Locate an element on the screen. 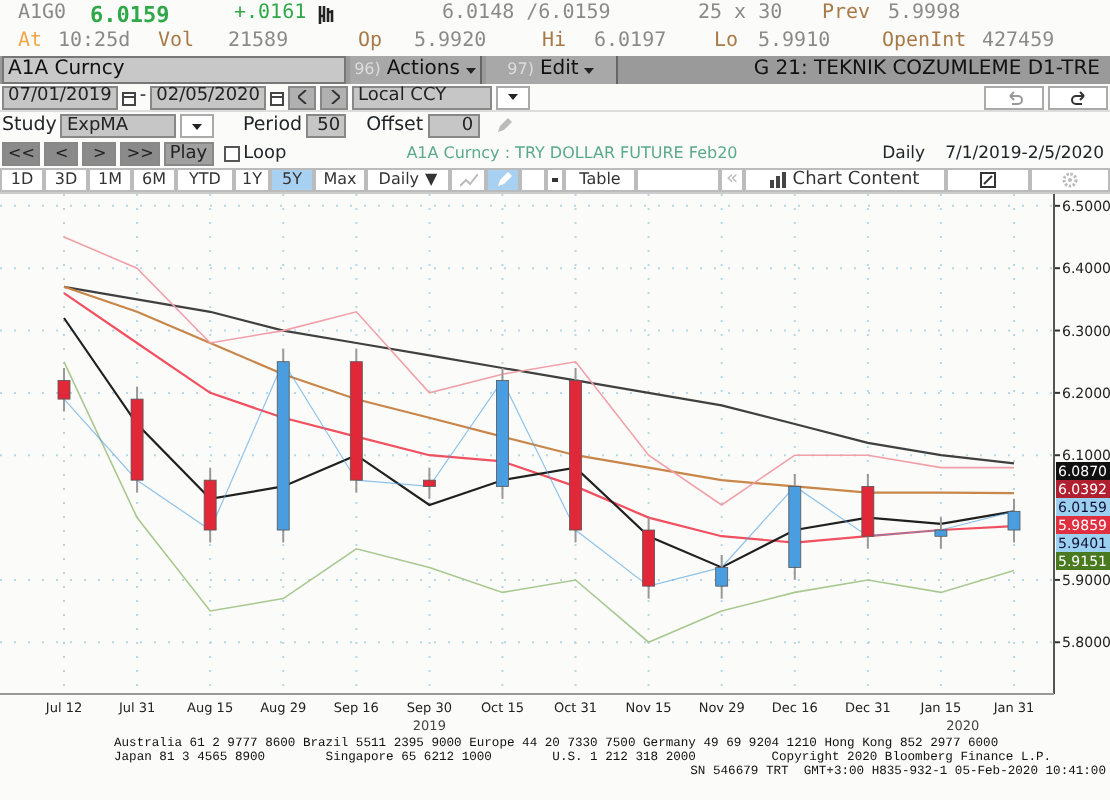  frequency-text: Daily is located at coordinates (904, 154).